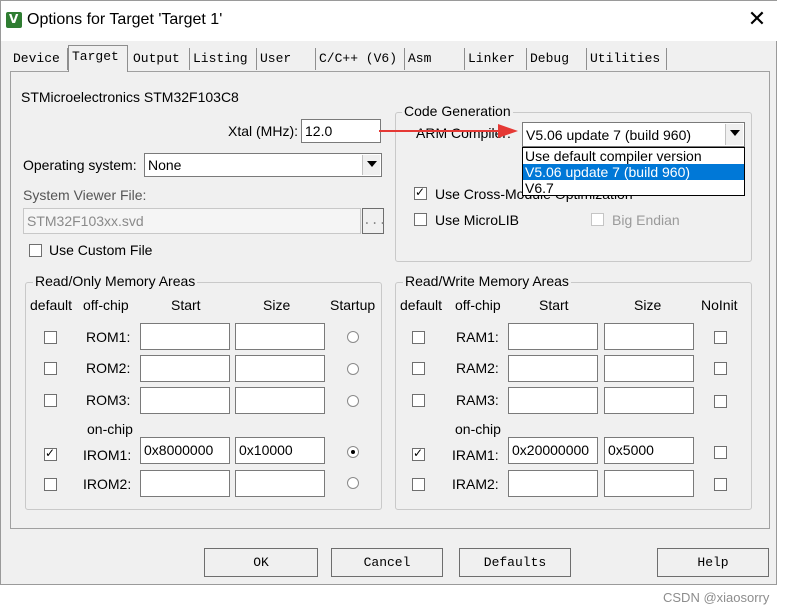 This screenshot has width=790, height=615. What do you see at coordinates (353, 483) in the screenshot?
I see `irom2-startup-radio` at bounding box center [353, 483].